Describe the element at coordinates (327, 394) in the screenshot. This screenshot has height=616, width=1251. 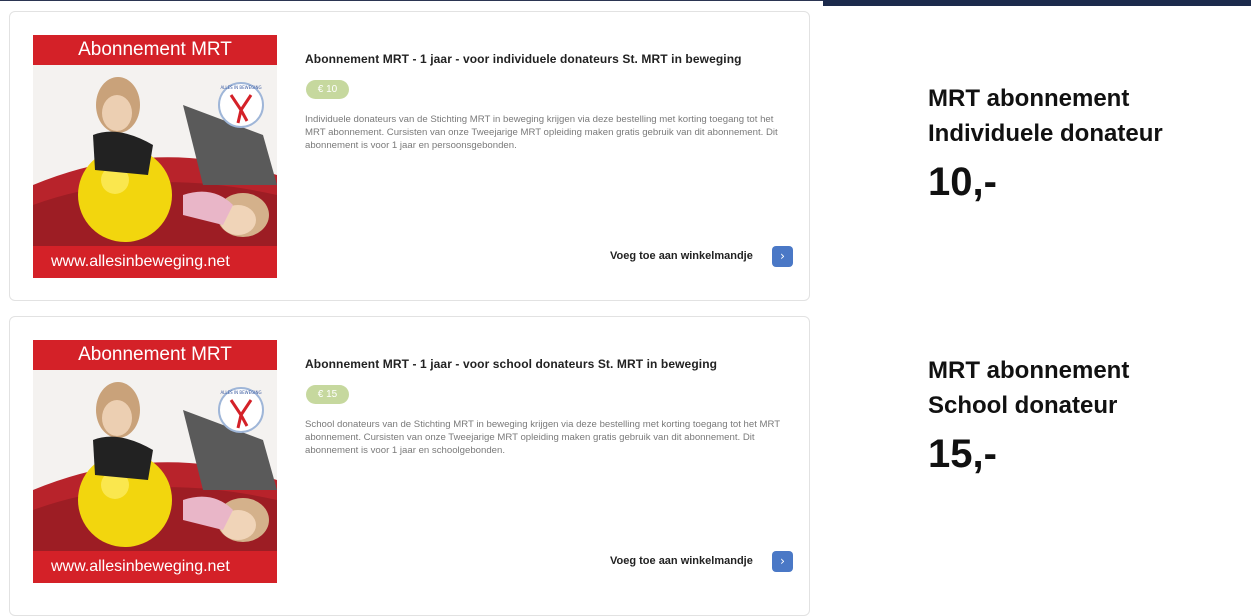
I see `price-badge: € 15` at that location.